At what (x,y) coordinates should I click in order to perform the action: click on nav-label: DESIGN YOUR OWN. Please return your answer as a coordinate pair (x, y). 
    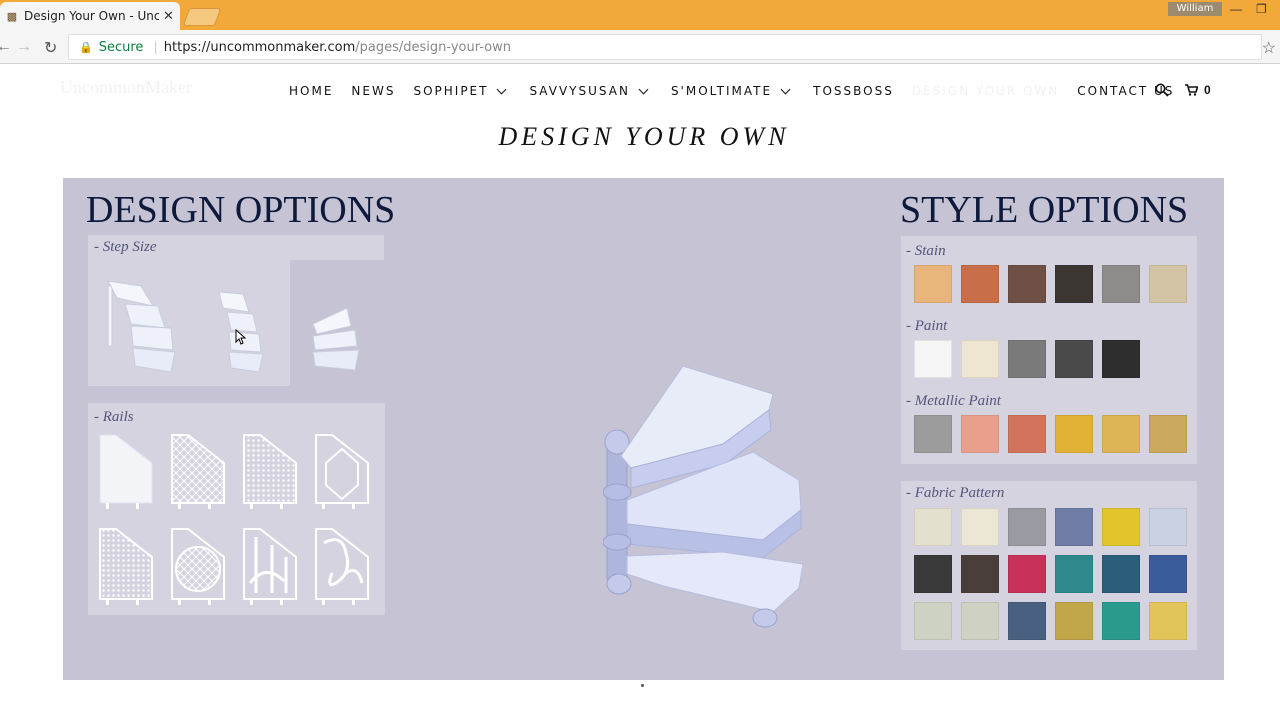
    Looking at the image, I should click on (985, 91).